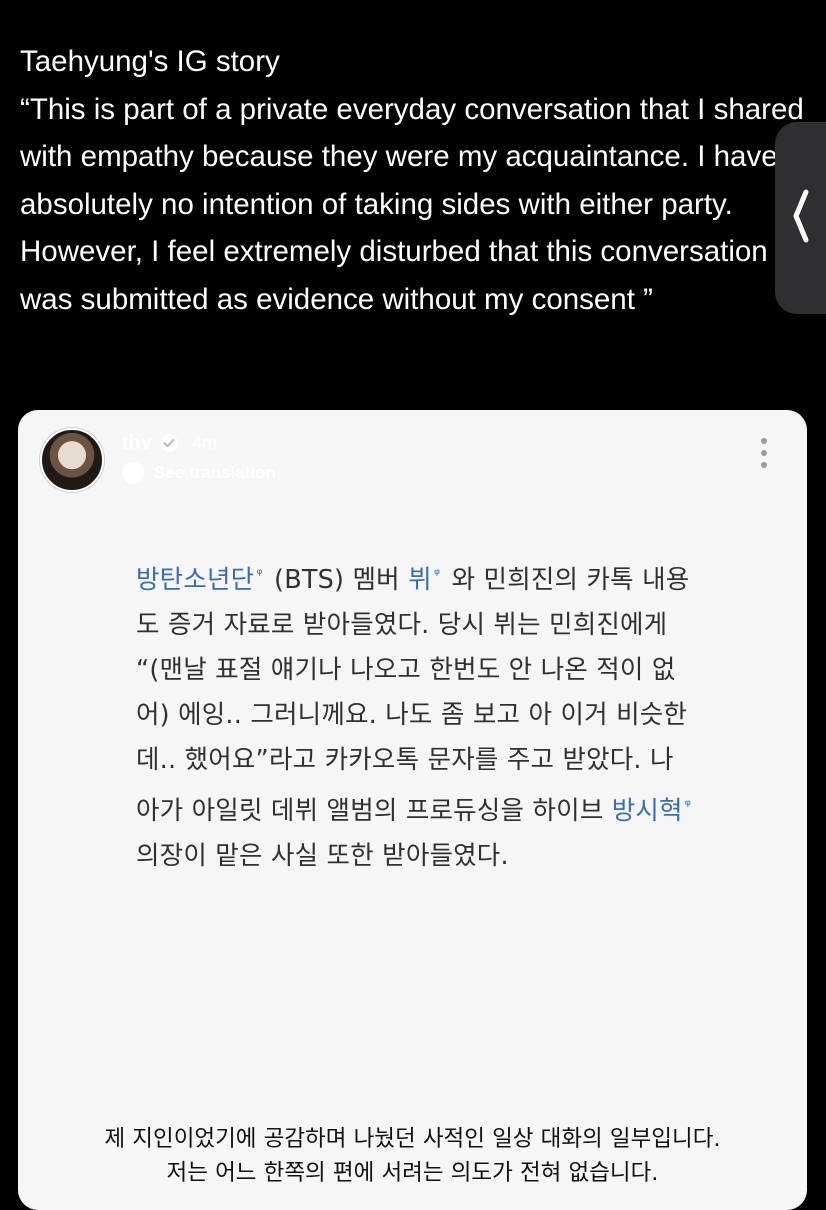  I want to click on verified-badge-icon, so click(169, 443).